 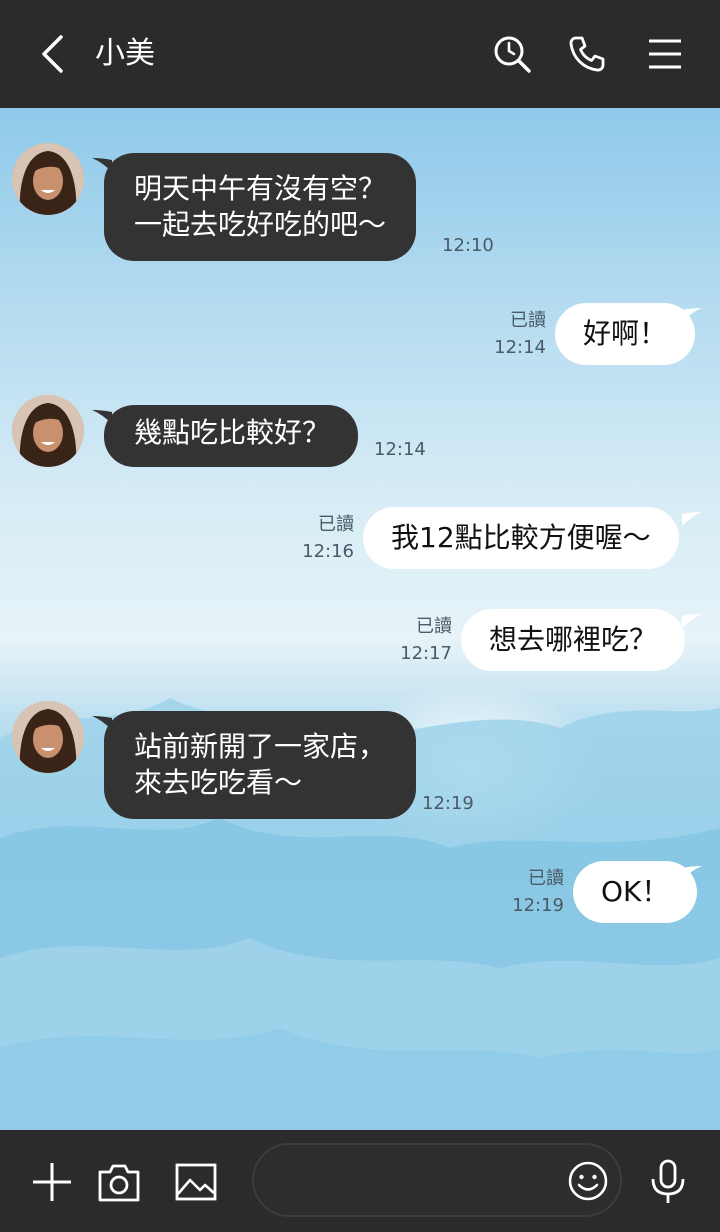 I want to click on message-text: 來去吃吃看～, so click(x=218, y=782).